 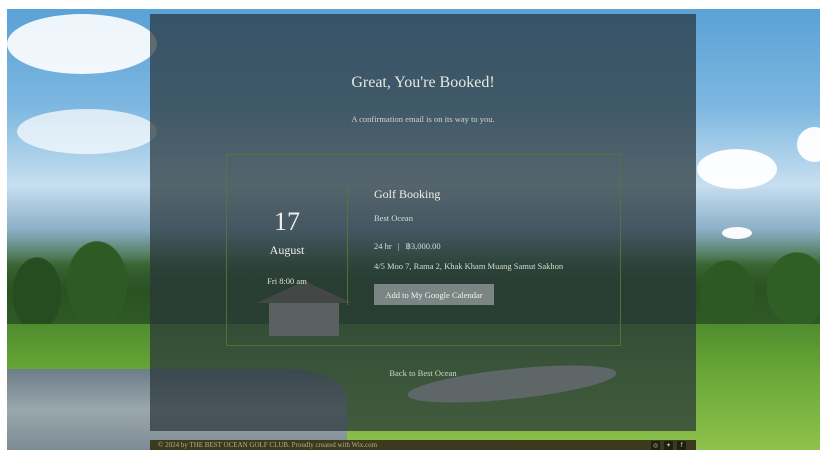 What do you see at coordinates (287, 221) in the screenshot?
I see `booking-day: 17` at bounding box center [287, 221].